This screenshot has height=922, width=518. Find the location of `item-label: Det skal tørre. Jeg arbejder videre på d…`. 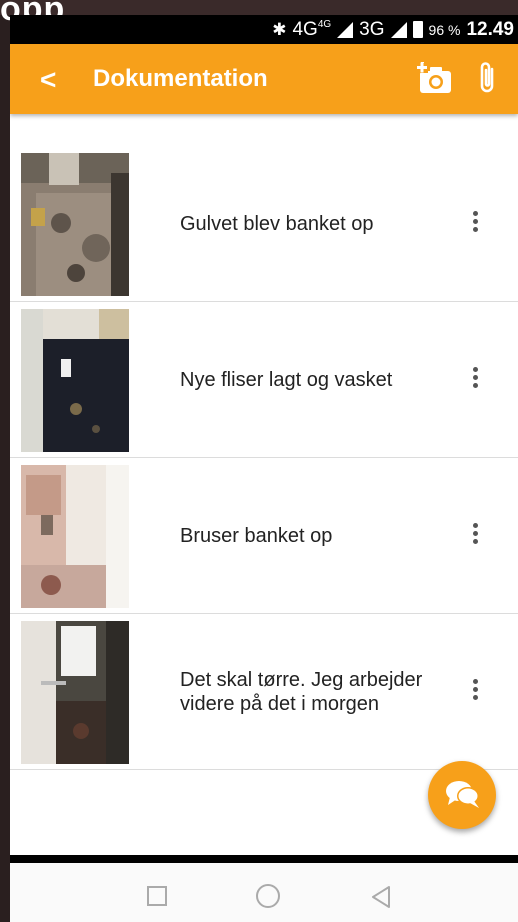

item-label: Det skal tørre. Jeg arbejder videre på d… is located at coordinates (305, 692).